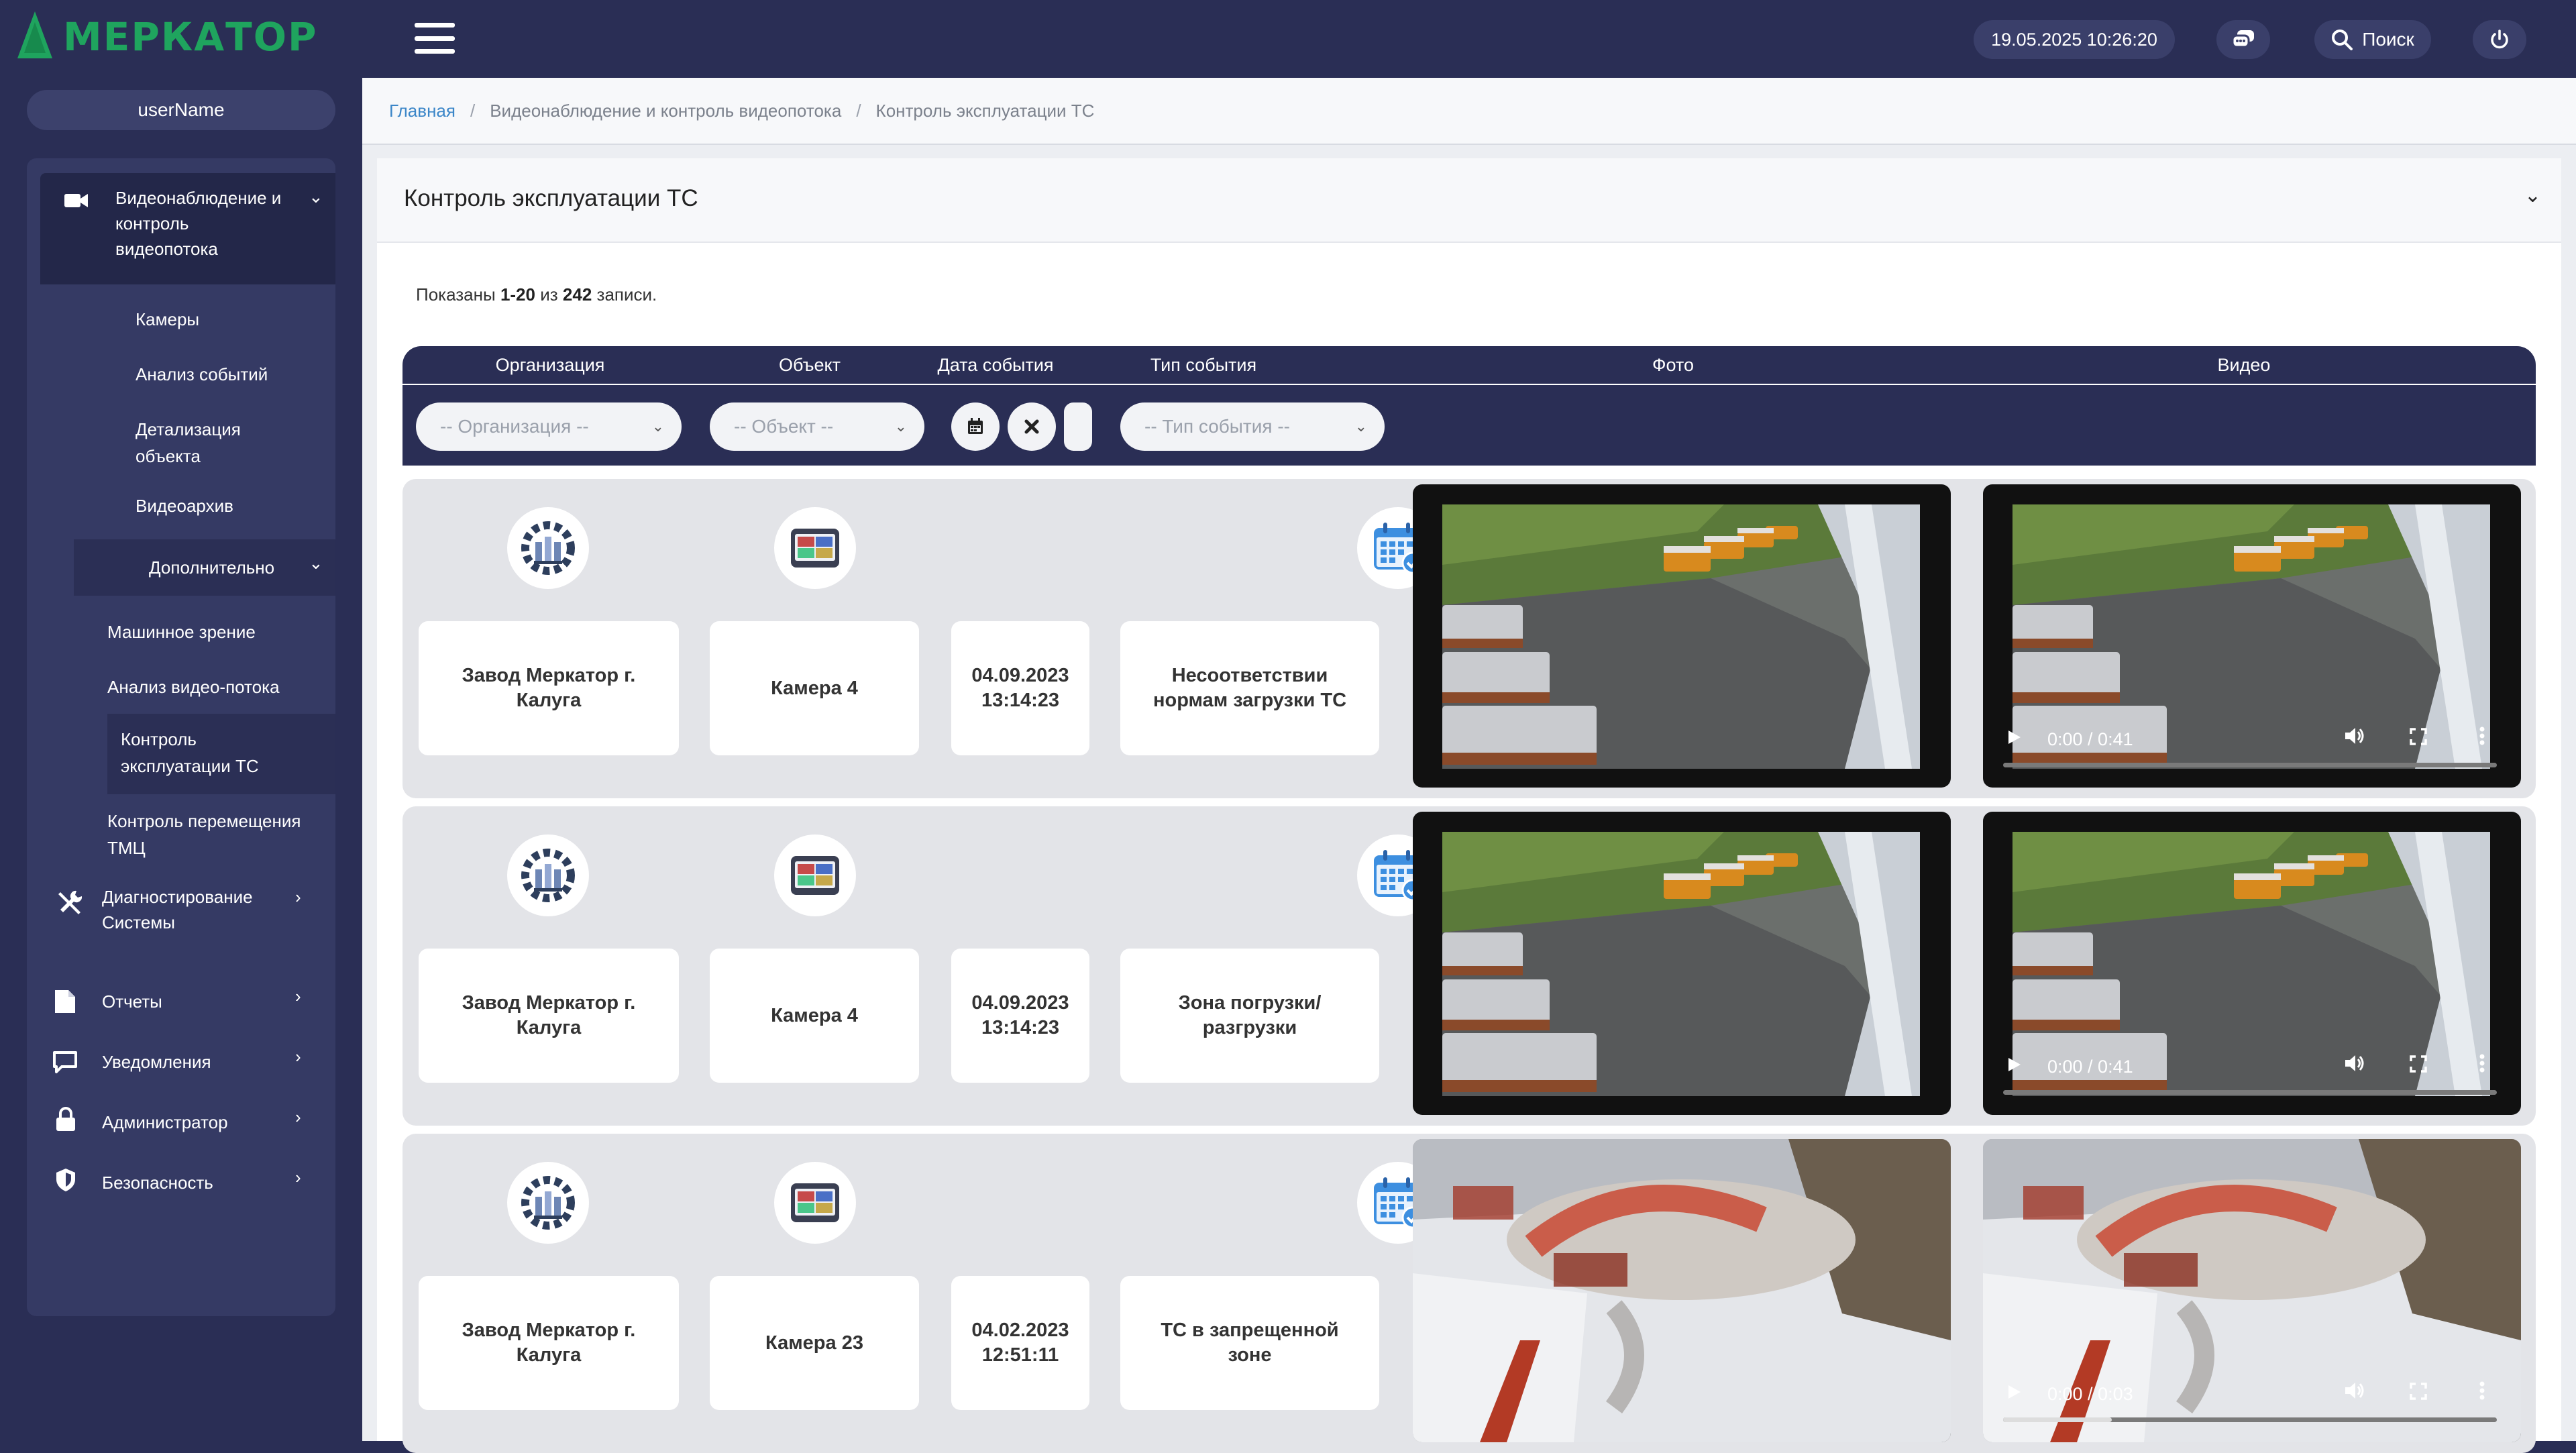  Describe the element at coordinates (132, 1002) in the screenshot. I see `sidebar-item-reports: Отчеты` at that location.